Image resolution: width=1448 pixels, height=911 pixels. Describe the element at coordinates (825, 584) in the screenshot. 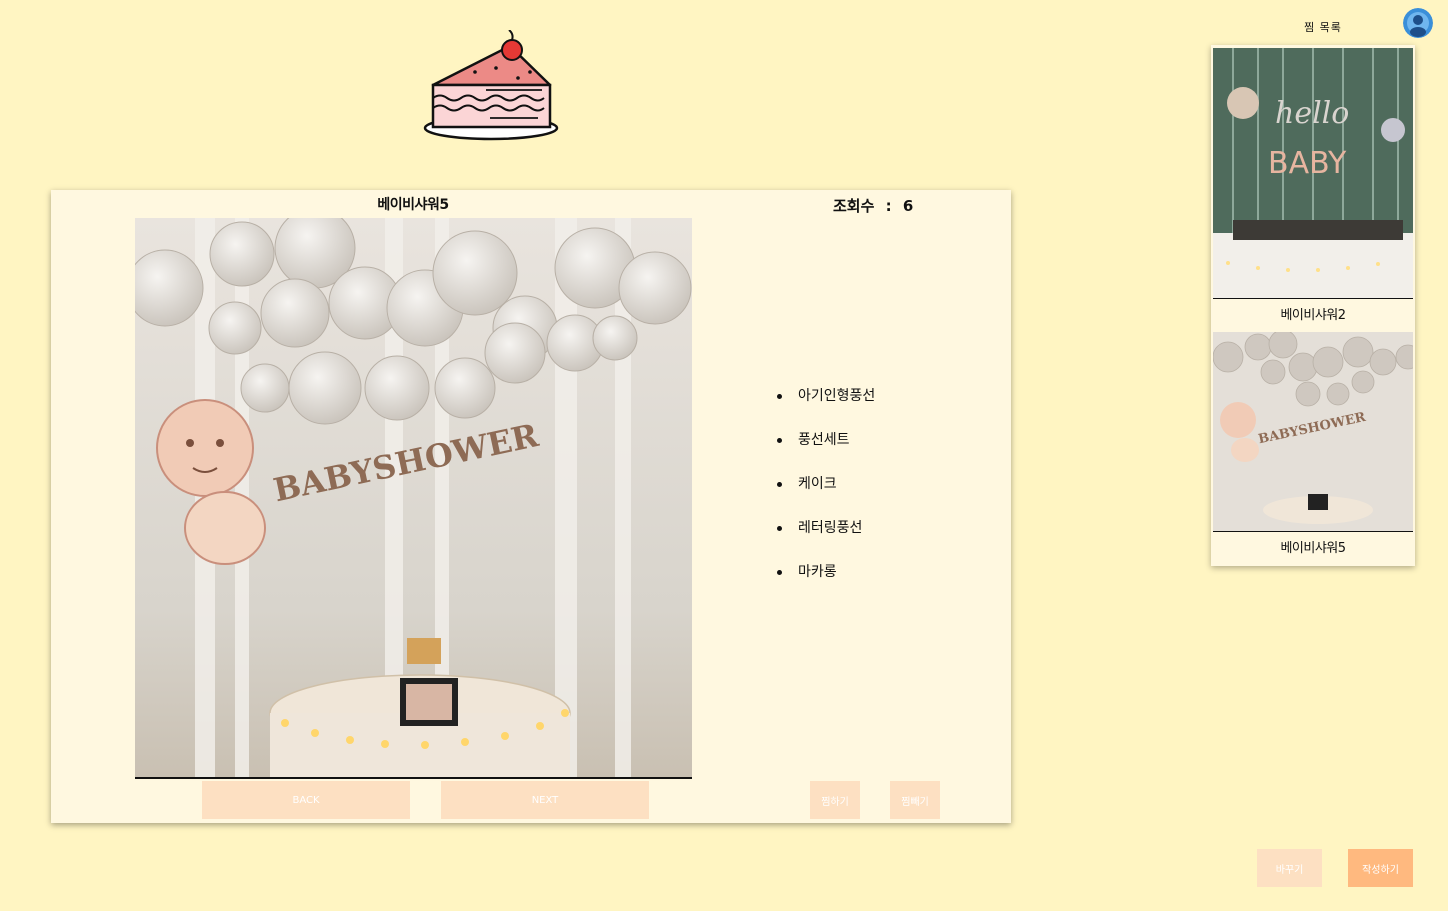

I see `list-item: 마카롱` at that location.